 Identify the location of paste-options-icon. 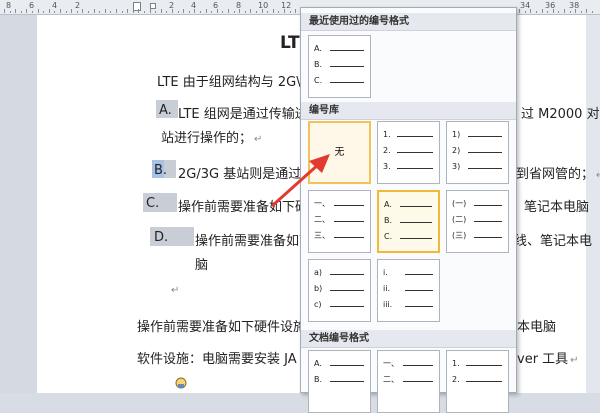
(181, 383).